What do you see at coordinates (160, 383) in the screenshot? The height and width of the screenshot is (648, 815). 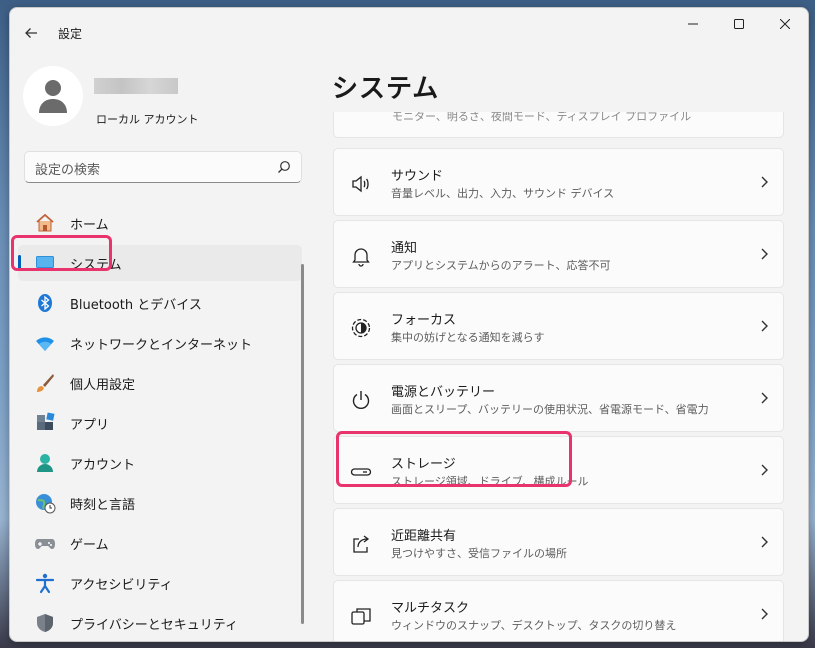 I see `sidebar-item-personalization: 個人用設定` at bounding box center [160, 383].